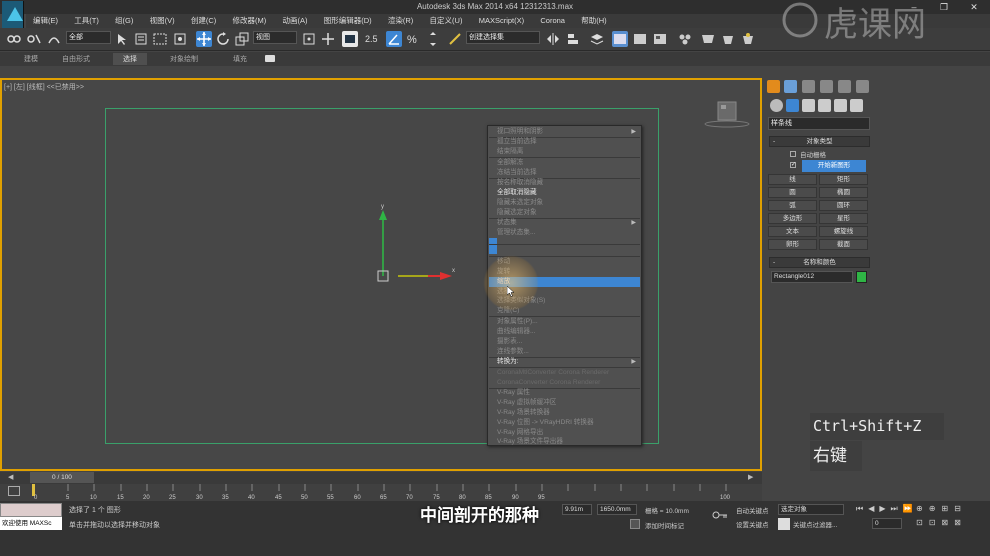 The height and width of the screenshot is (556, 990). What do you see at coordinates (887, 509) in the screenshot?
I see `playback-controls: ⏮◀▶⏭⏩` at bounding box center [887, 509].